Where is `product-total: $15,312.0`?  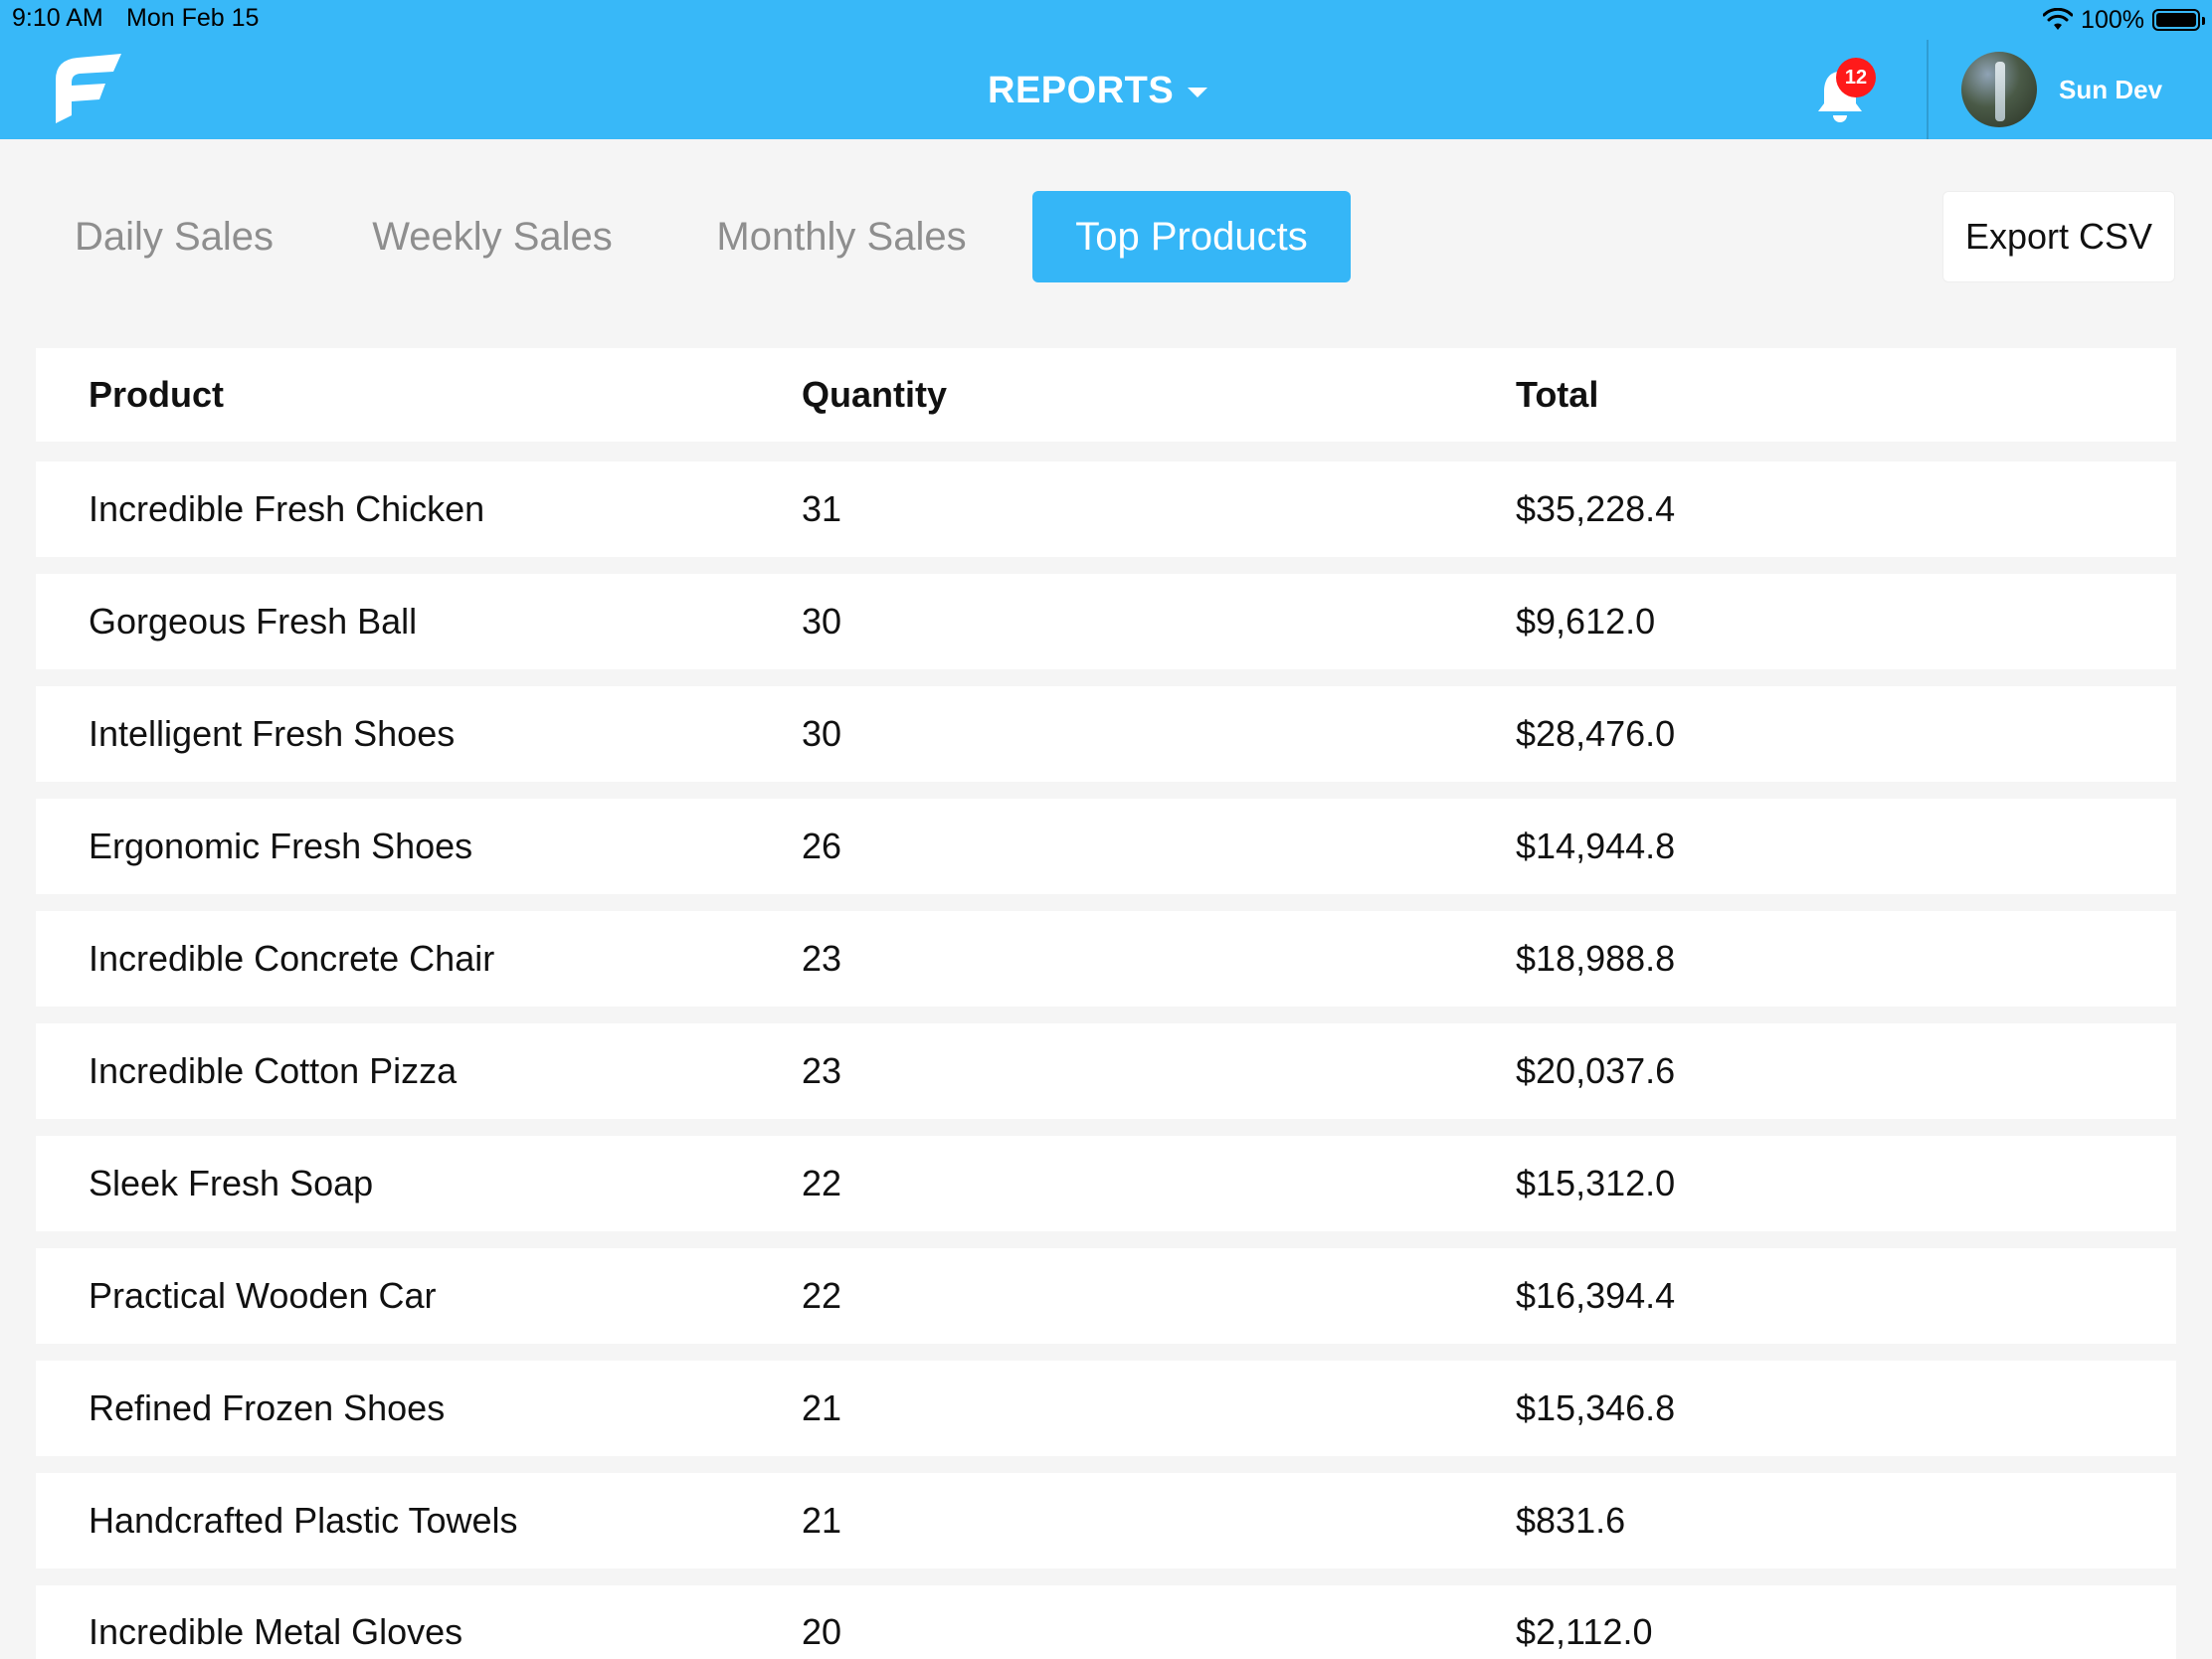 product-total: $15,312.0 is located at coordinates (1596, 1183).